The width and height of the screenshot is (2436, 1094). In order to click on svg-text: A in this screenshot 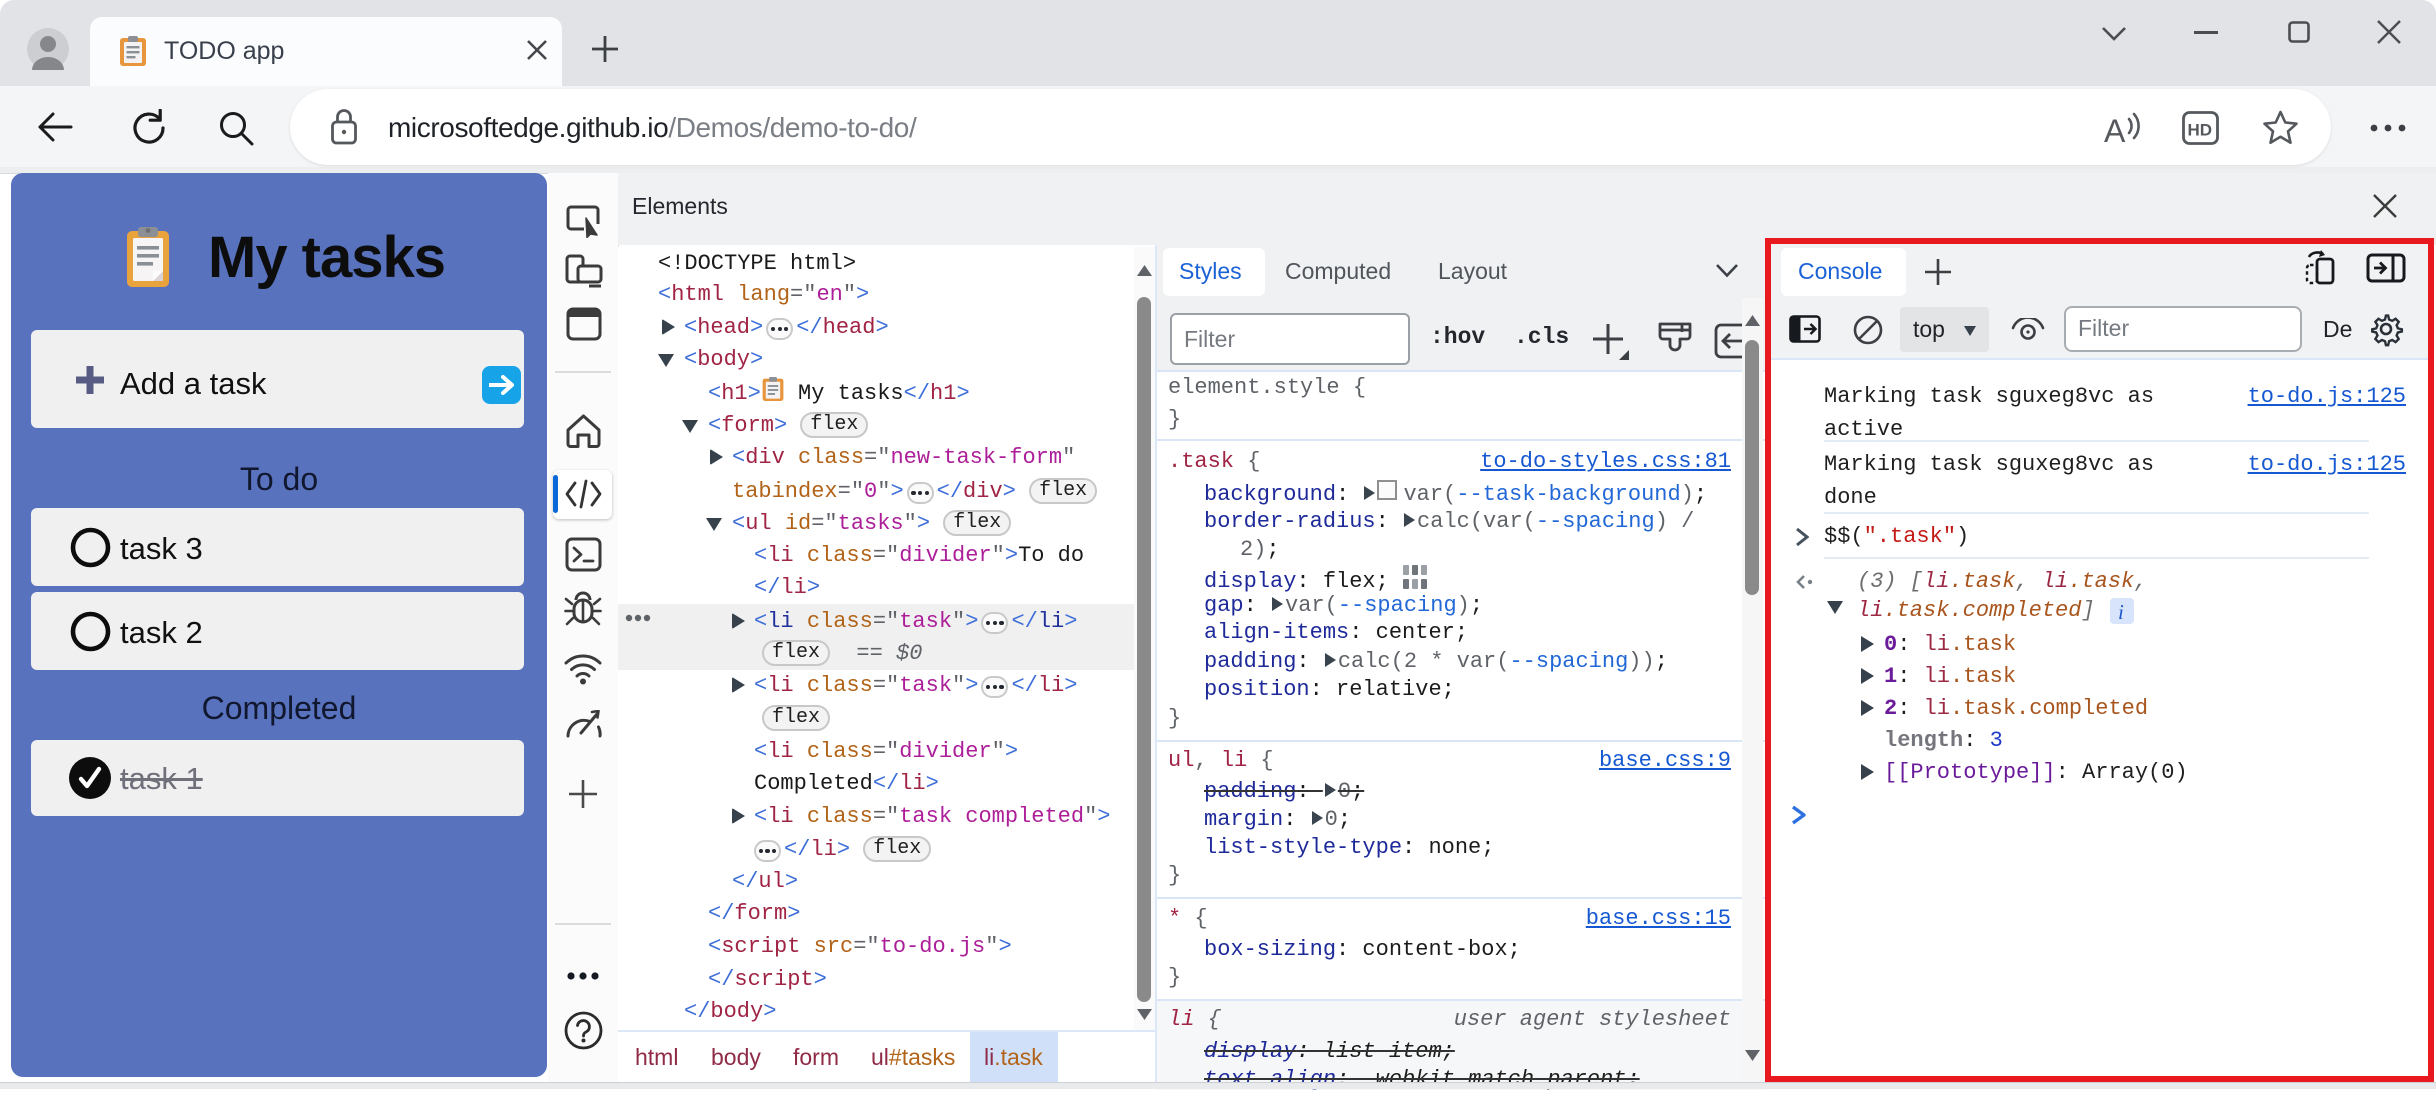, I will do `click(2115, 131)`.